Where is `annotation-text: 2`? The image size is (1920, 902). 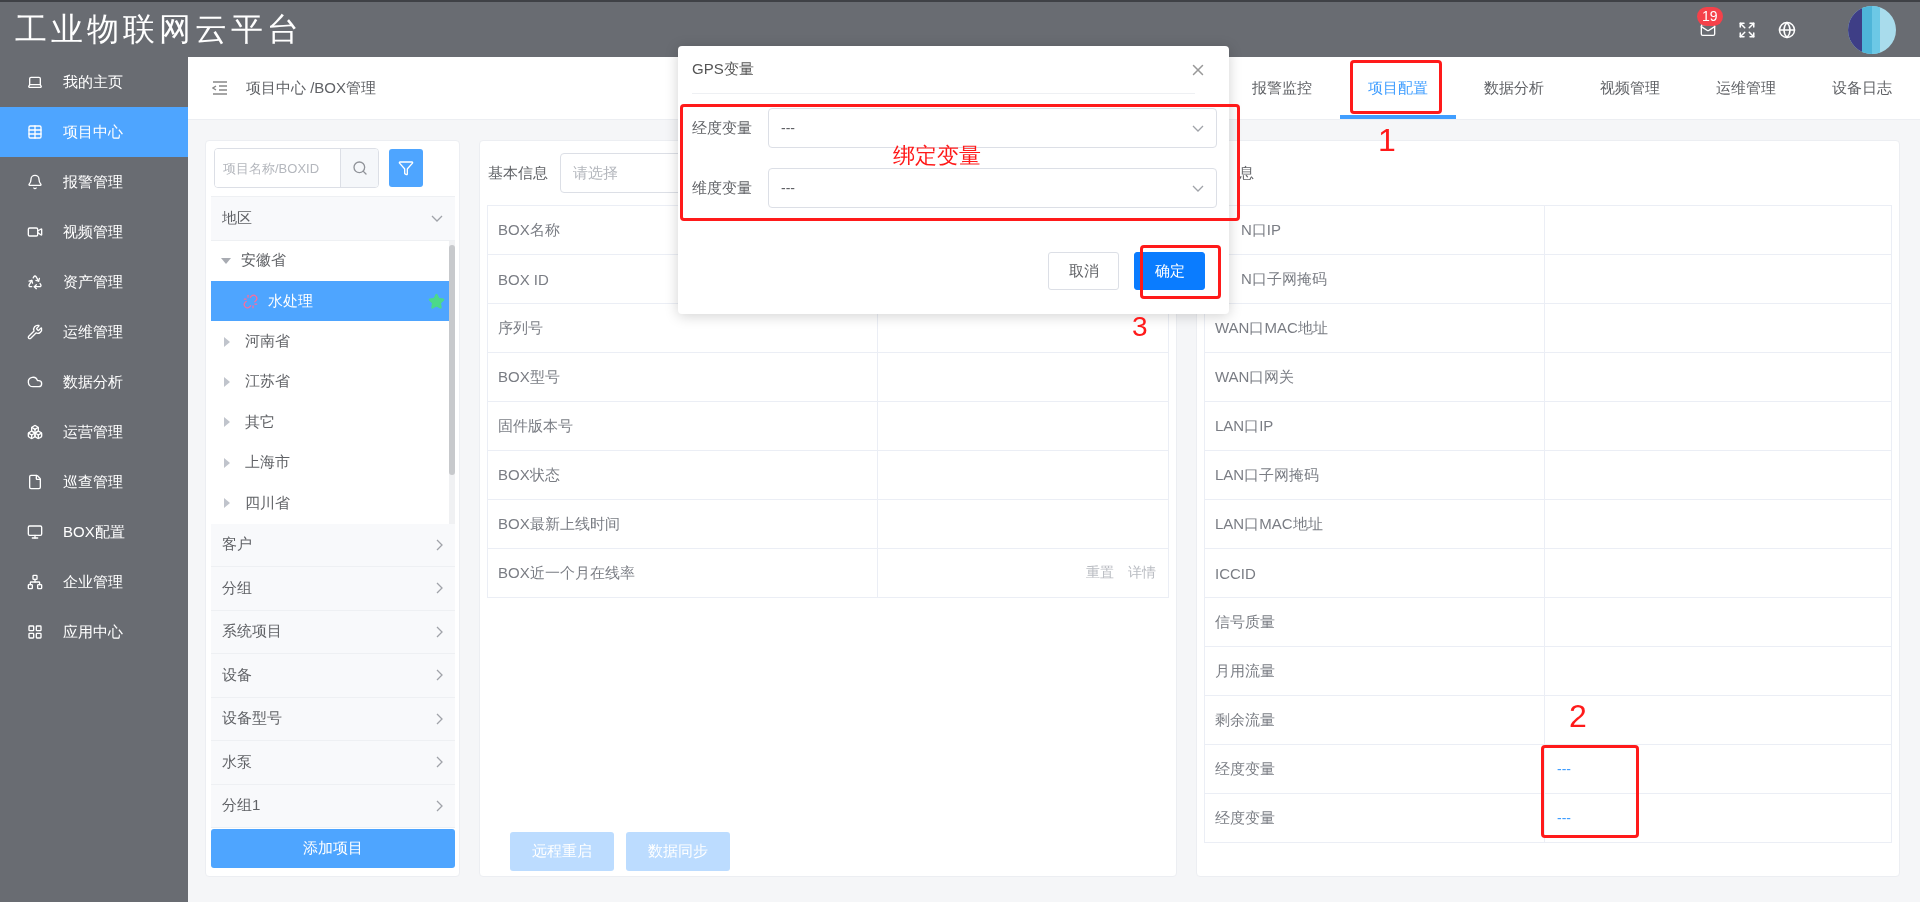
annotation-text: 2 is located at coordinates (1578, 716).